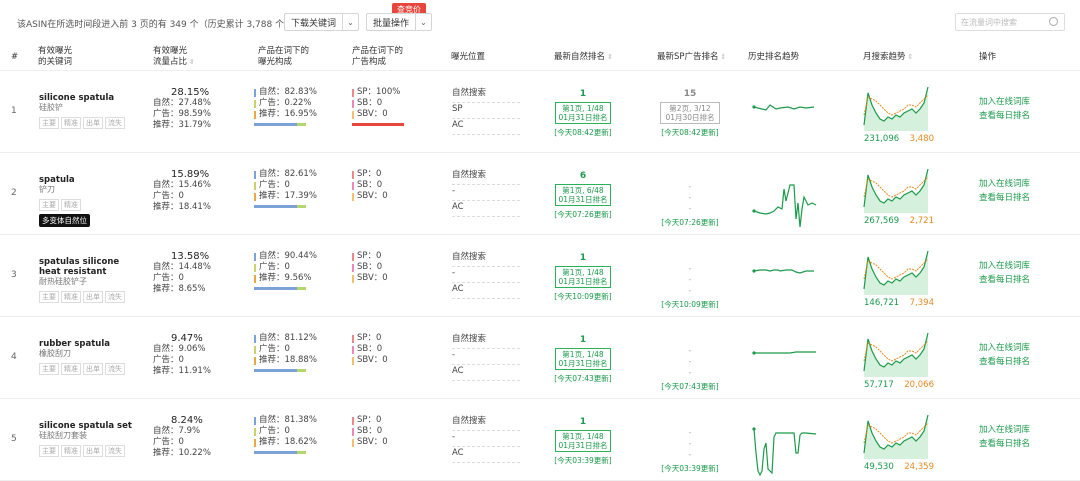  What do you see at coordinates (174, 57) in the screenshot?
I see `col-share: 有效曝光 流量占比 ⇕` at bounding box center [174, 57].